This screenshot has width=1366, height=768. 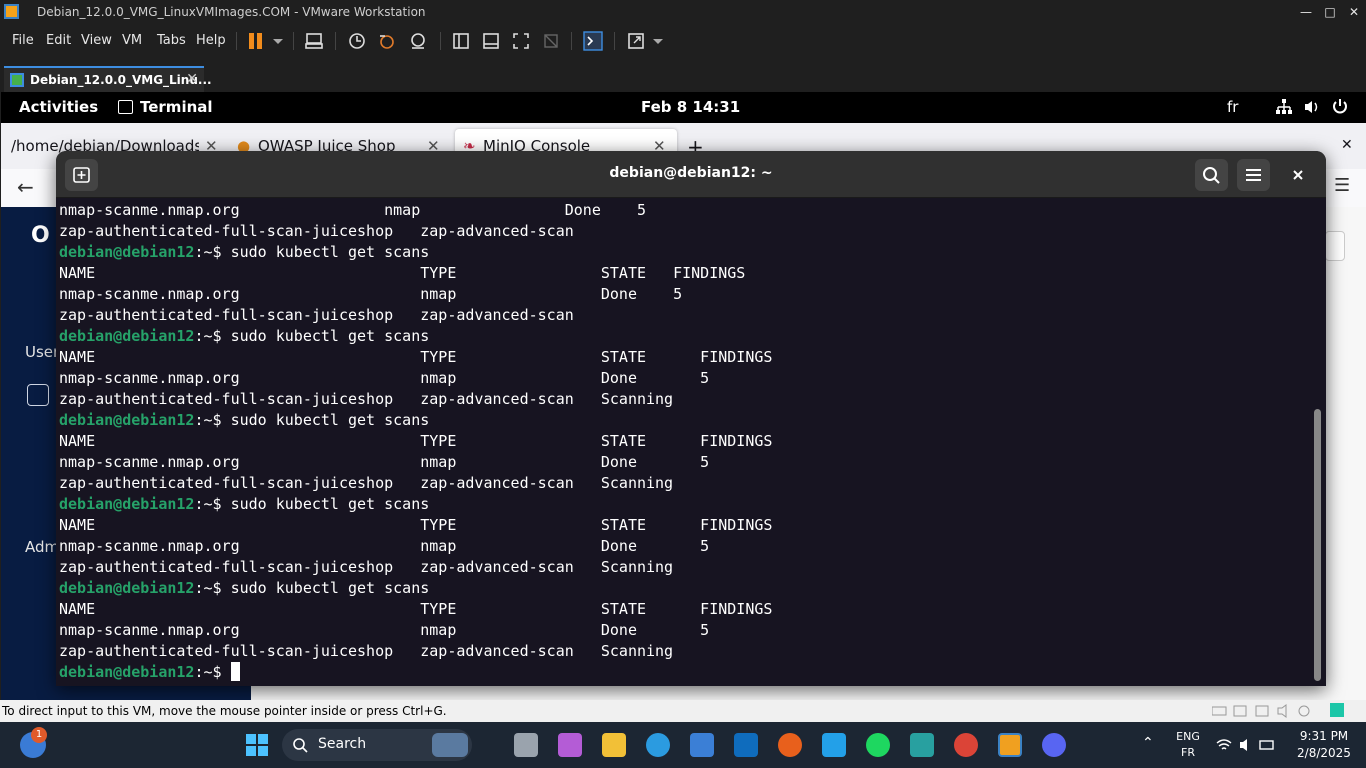 What do you see at coordinates (636, 41) in the screenshot?
I see `stretch-guest-icon` at bounding box center [636, 41].